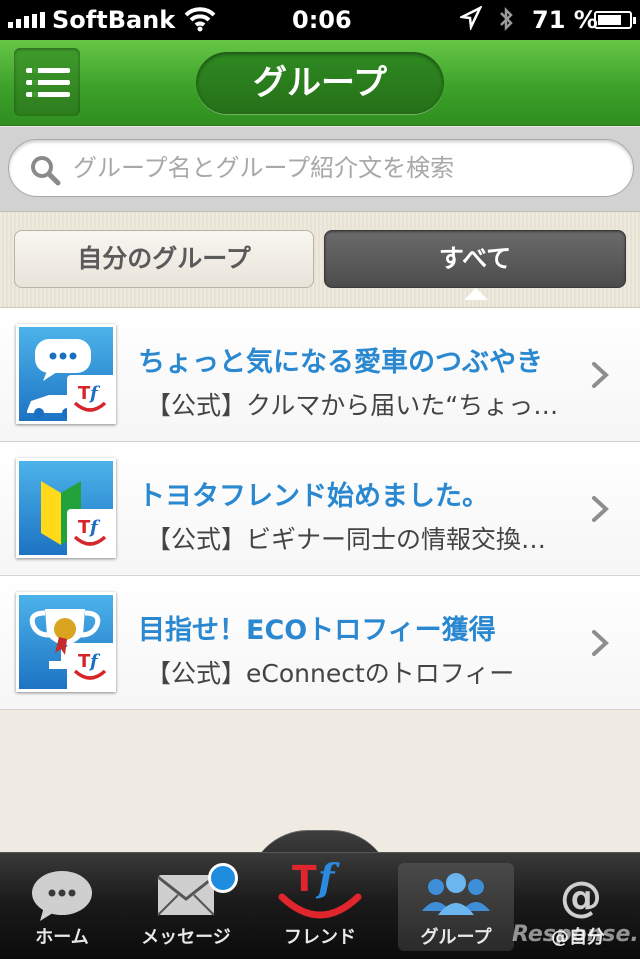 This screenshot has width=640, height=959. I want to click on search-input, so click(343, 168).